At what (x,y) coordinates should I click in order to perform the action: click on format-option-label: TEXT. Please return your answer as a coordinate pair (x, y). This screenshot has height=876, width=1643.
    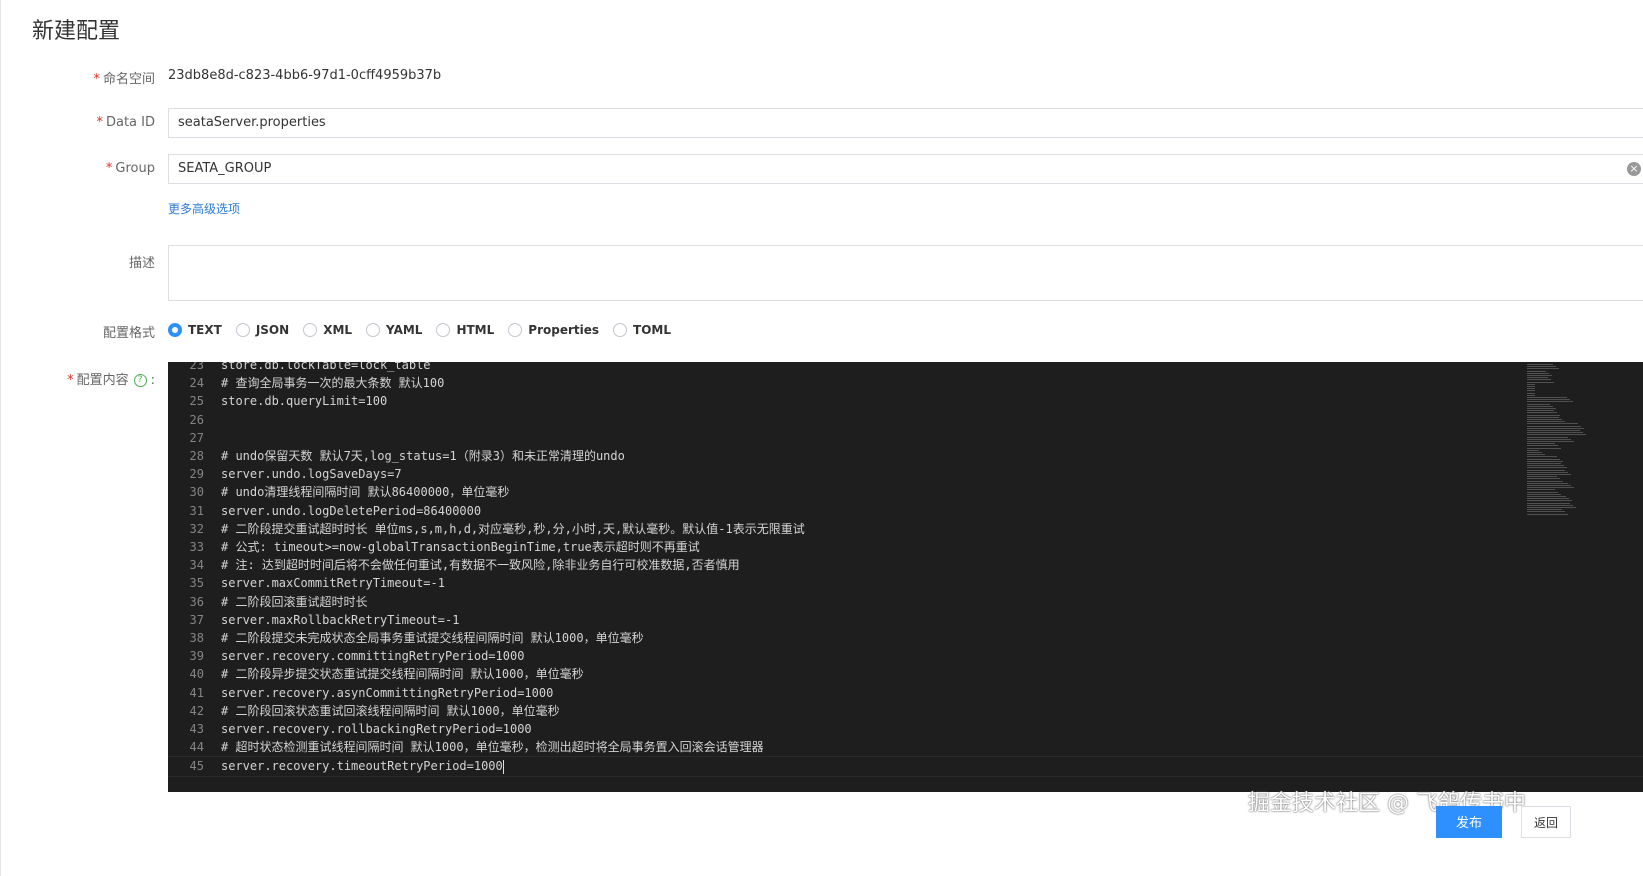
    Looking at the image, I should click on (205, 330).